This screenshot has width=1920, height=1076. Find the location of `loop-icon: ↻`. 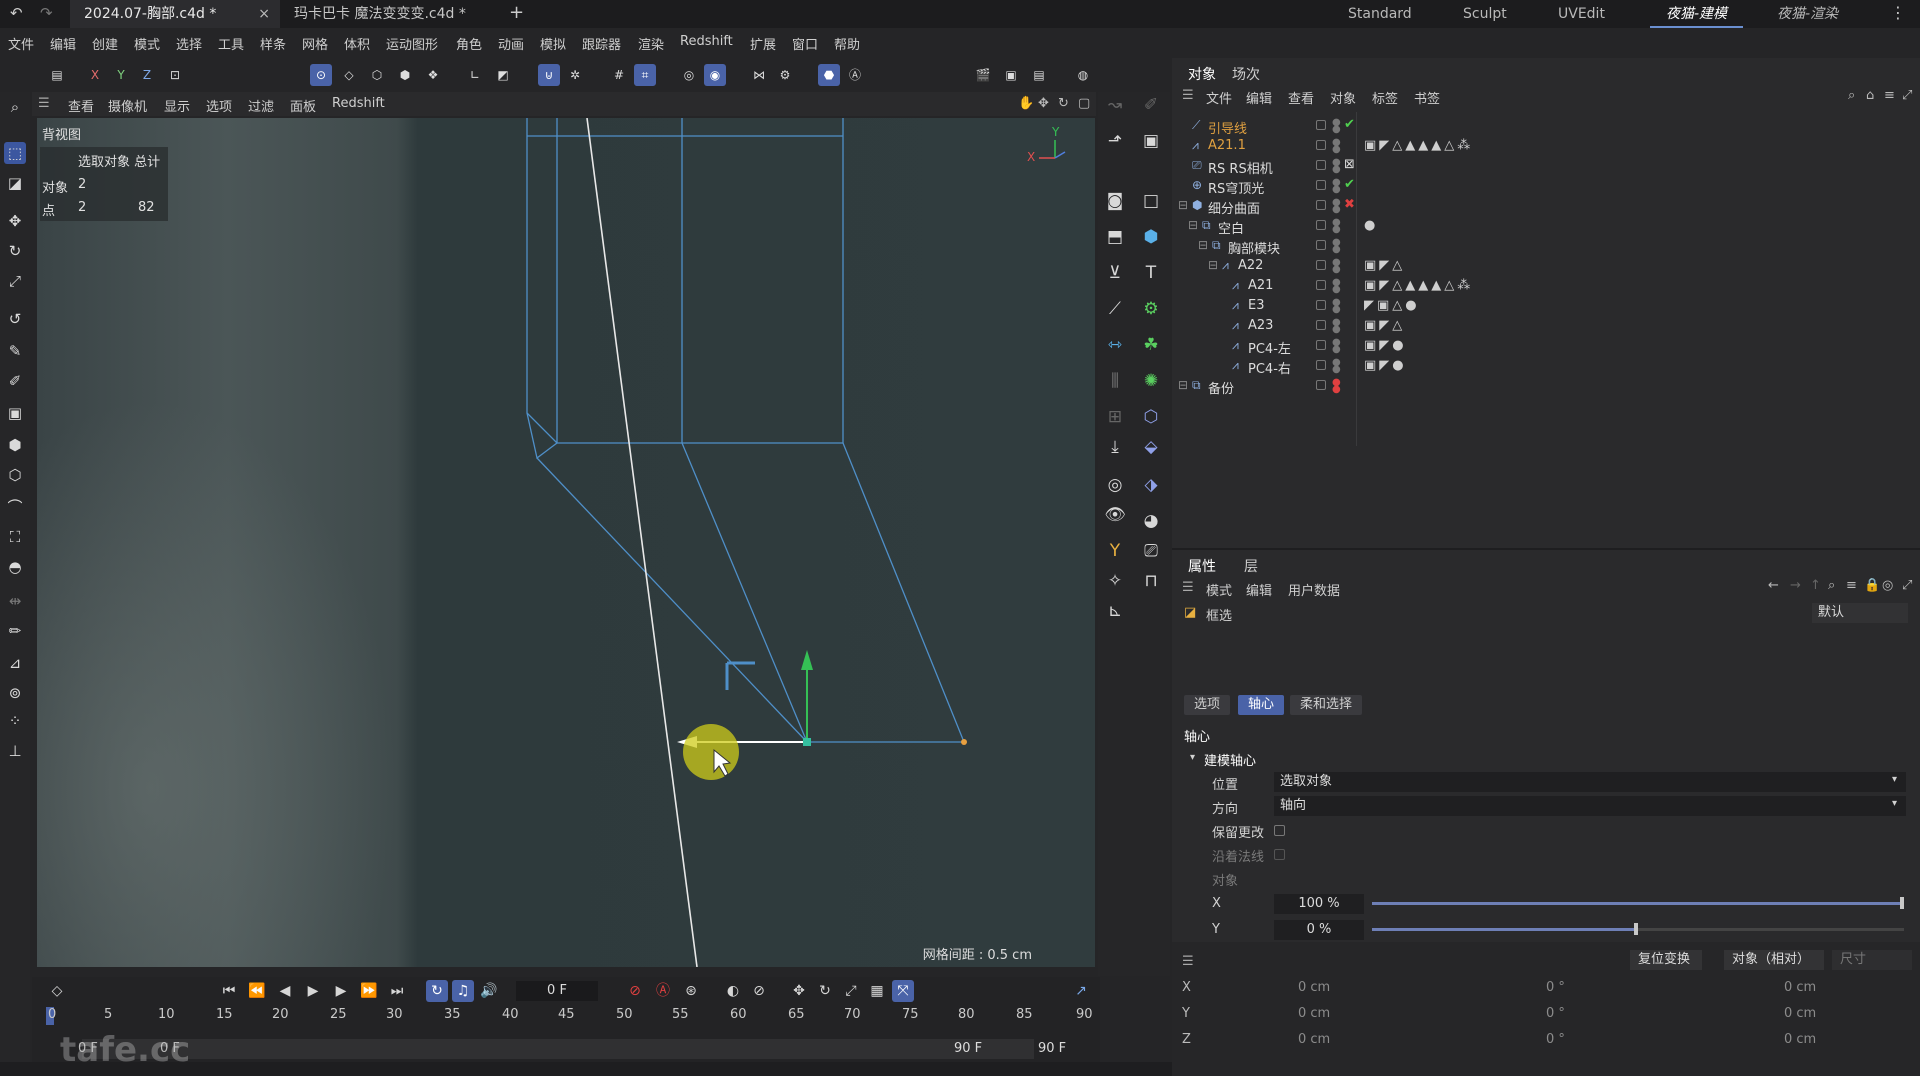

loop-icon: ↻ is located at coordinates (437, 991).